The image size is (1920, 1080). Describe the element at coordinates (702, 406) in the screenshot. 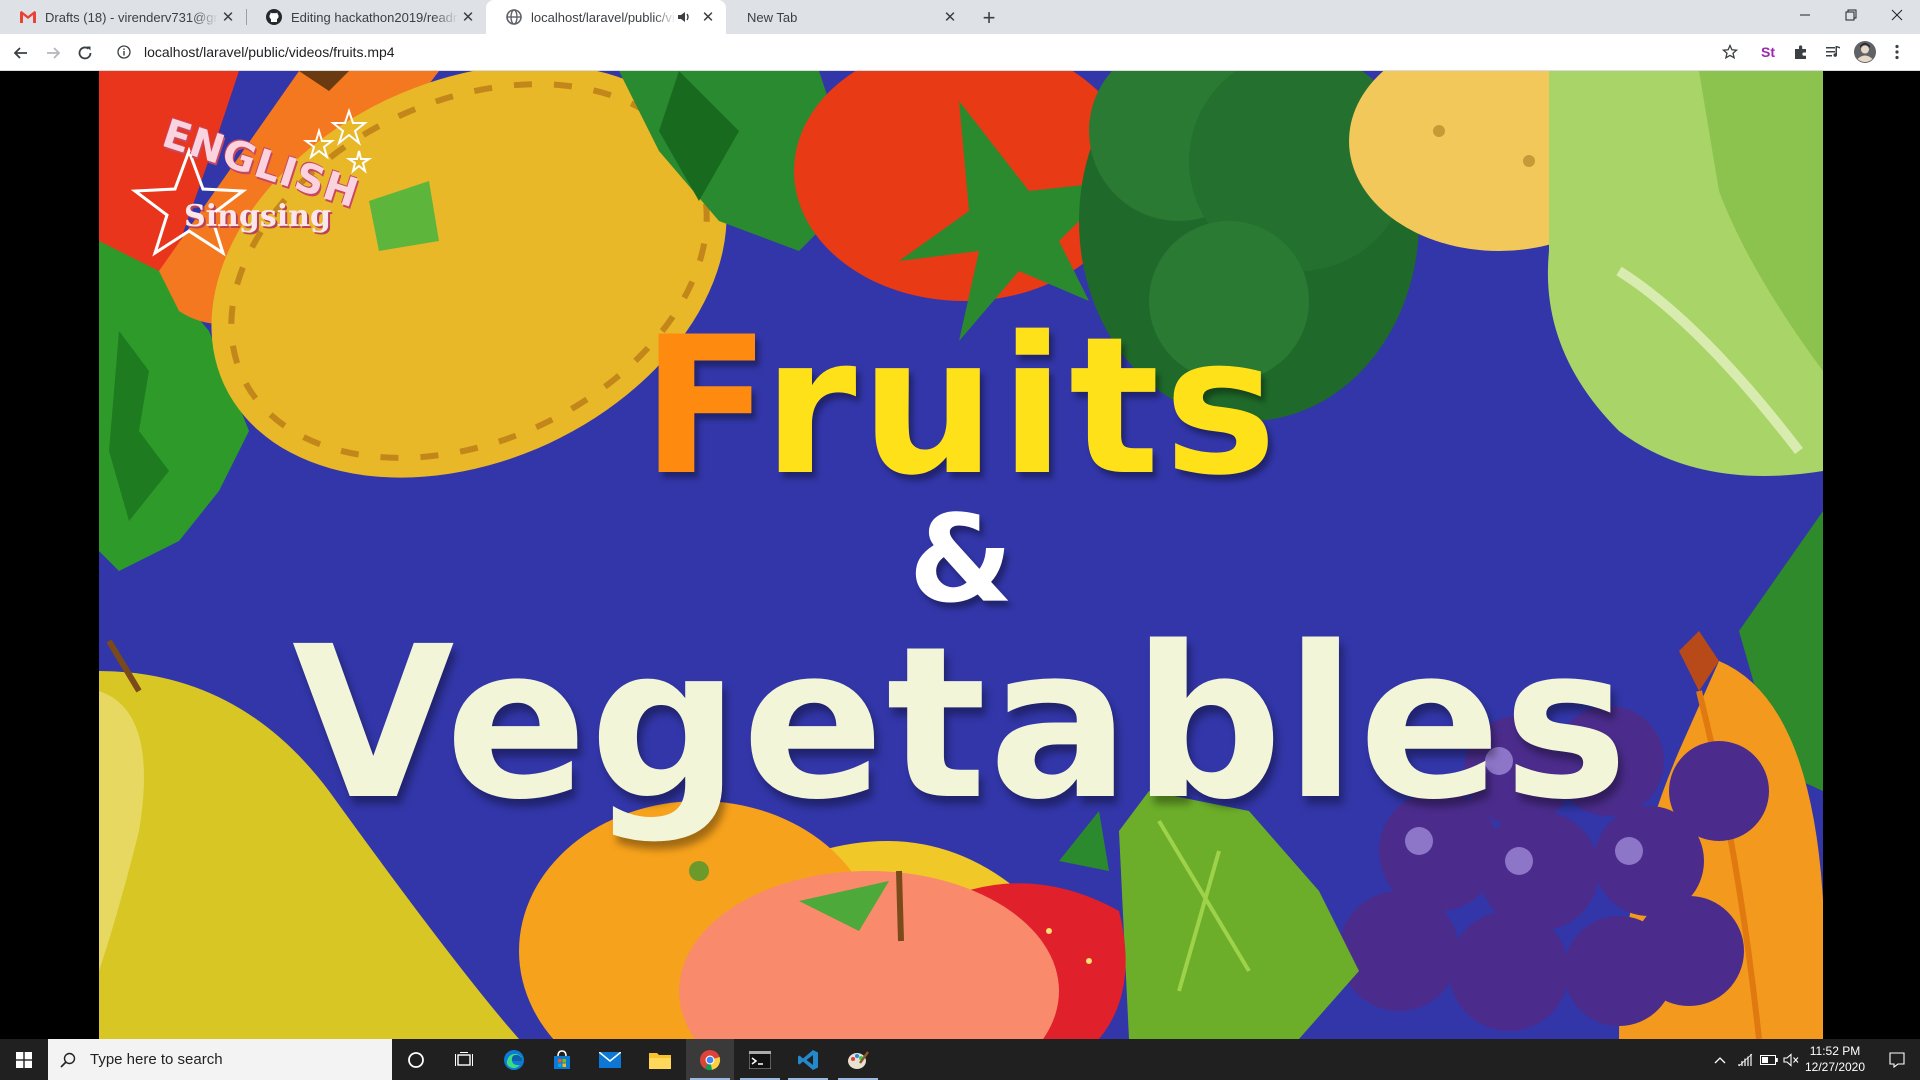

I see `title-fruits-first-letter: F` at that location.